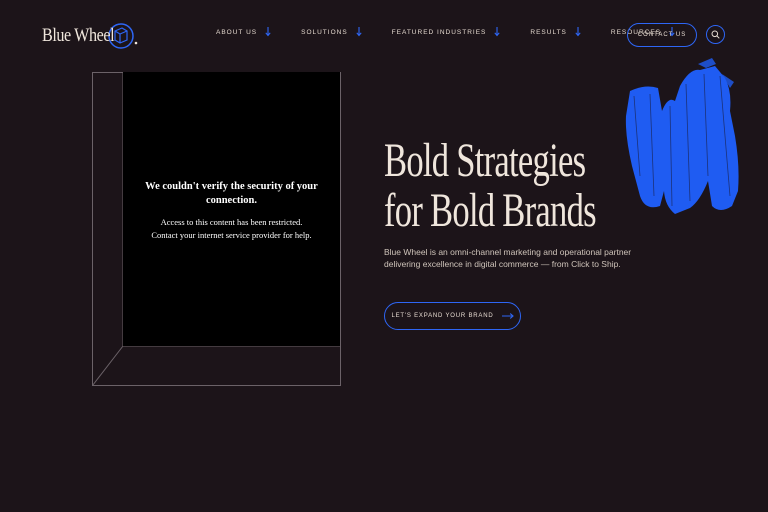 This screenshot has width=768, height=512. I want to click on nav-item-results: RESULTS, so click(555, 32).